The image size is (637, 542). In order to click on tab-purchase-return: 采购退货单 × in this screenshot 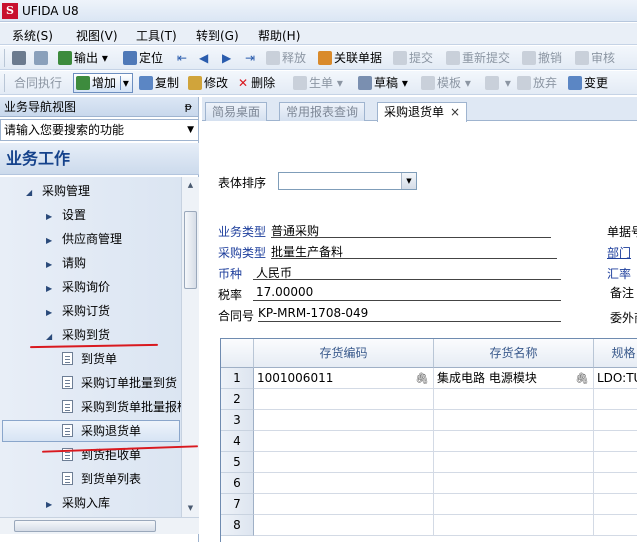, I will do `click(422, 112)`.